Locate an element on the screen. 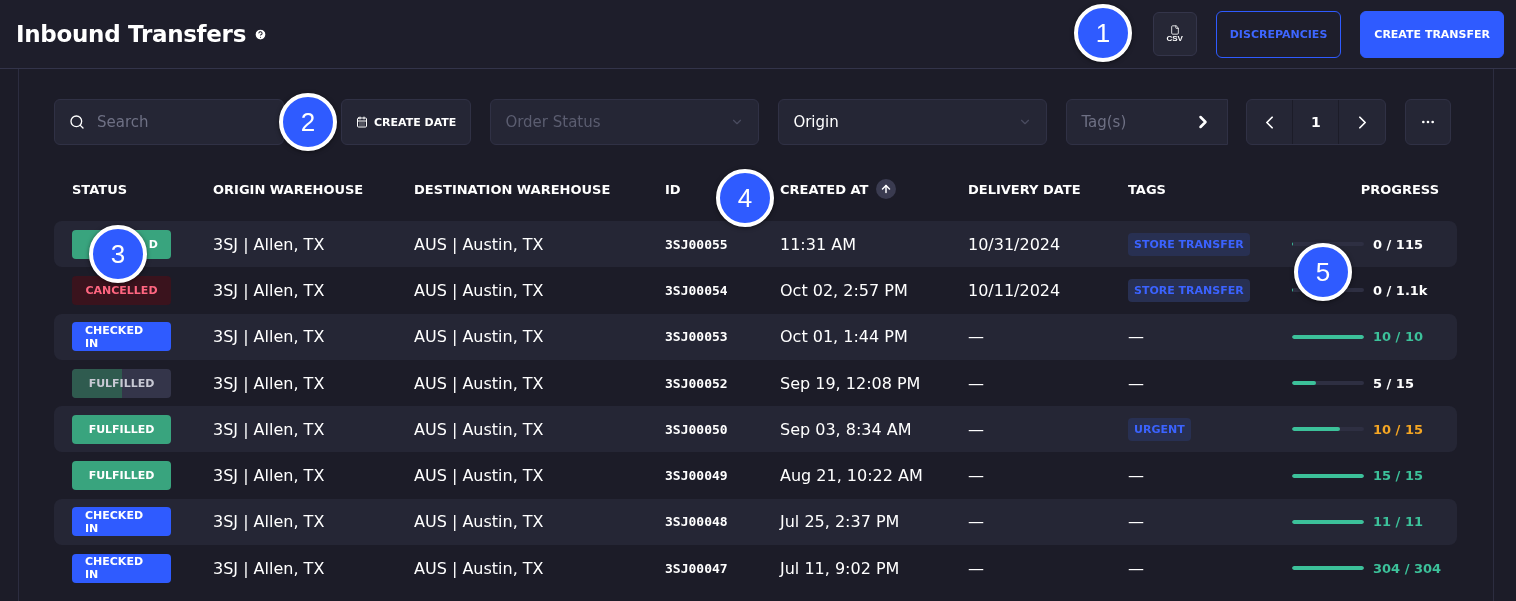  progress-reading: 0 / 115 is located at coordinates (1398, 244).